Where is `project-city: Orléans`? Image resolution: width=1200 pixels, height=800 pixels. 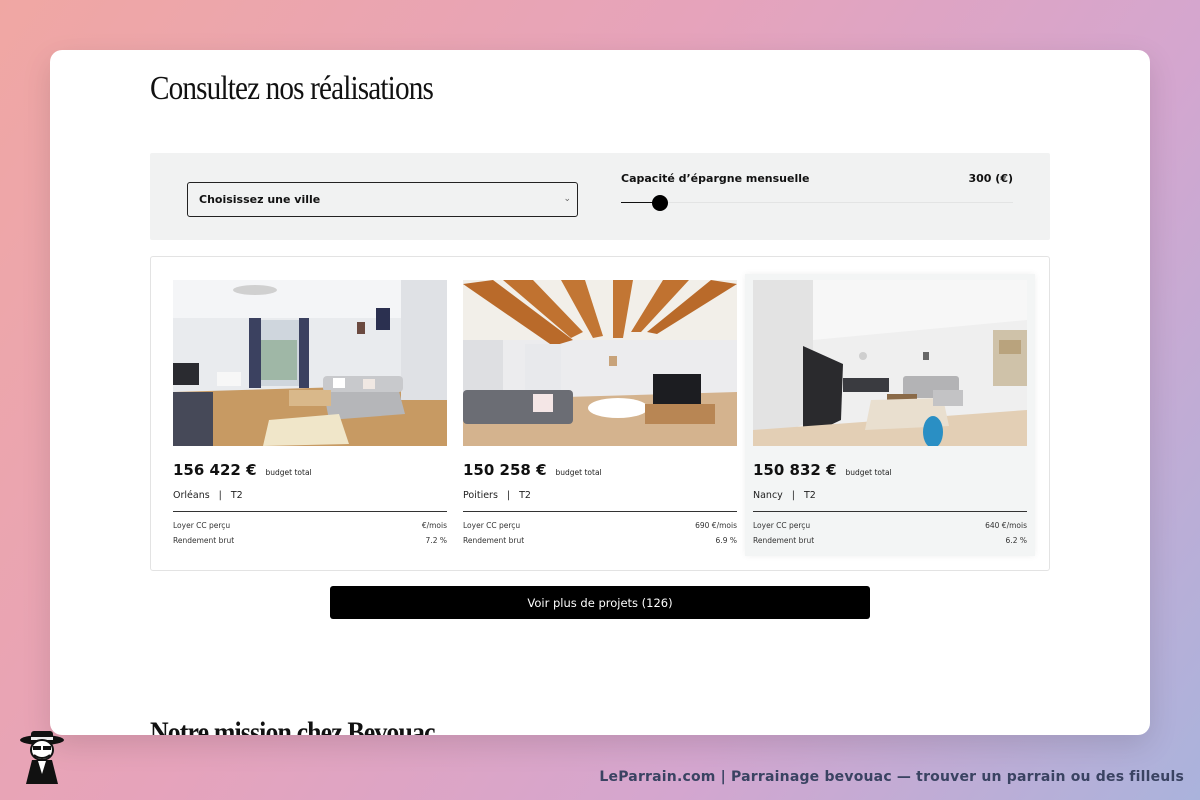
project-city: Orléans is located at coordinates (191, 495).